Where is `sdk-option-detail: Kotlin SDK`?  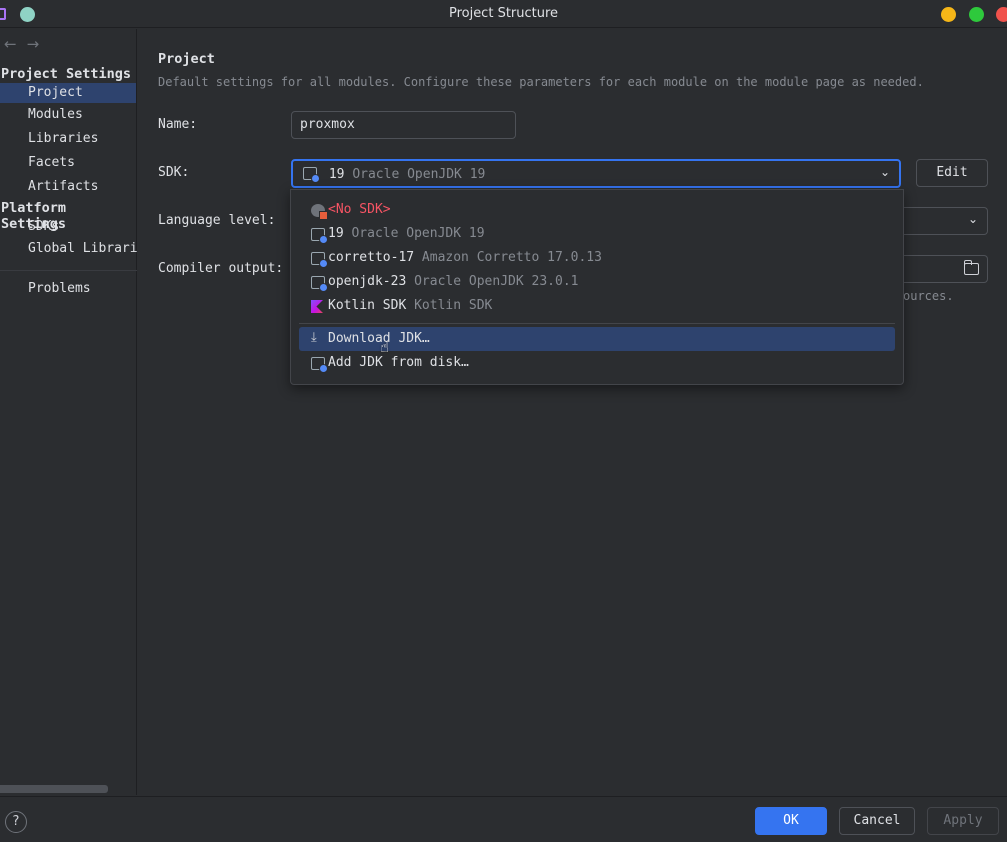
sdk-option-detail: Kotlin SDK is located at coordinates (453, 305).